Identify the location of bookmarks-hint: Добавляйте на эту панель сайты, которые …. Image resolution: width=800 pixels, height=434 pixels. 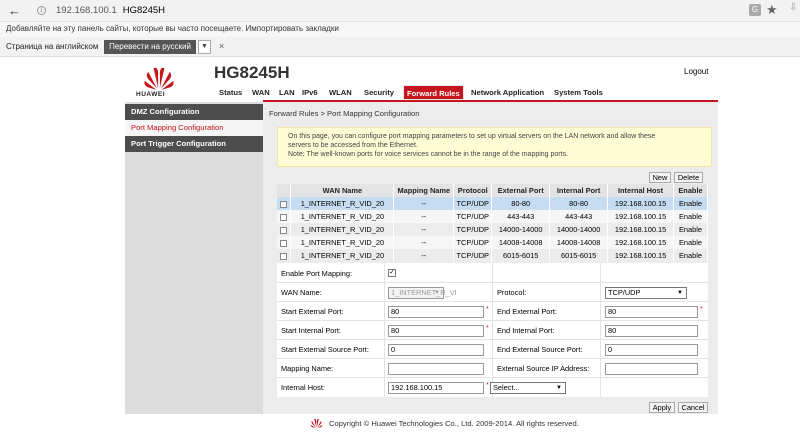
(172, 28).